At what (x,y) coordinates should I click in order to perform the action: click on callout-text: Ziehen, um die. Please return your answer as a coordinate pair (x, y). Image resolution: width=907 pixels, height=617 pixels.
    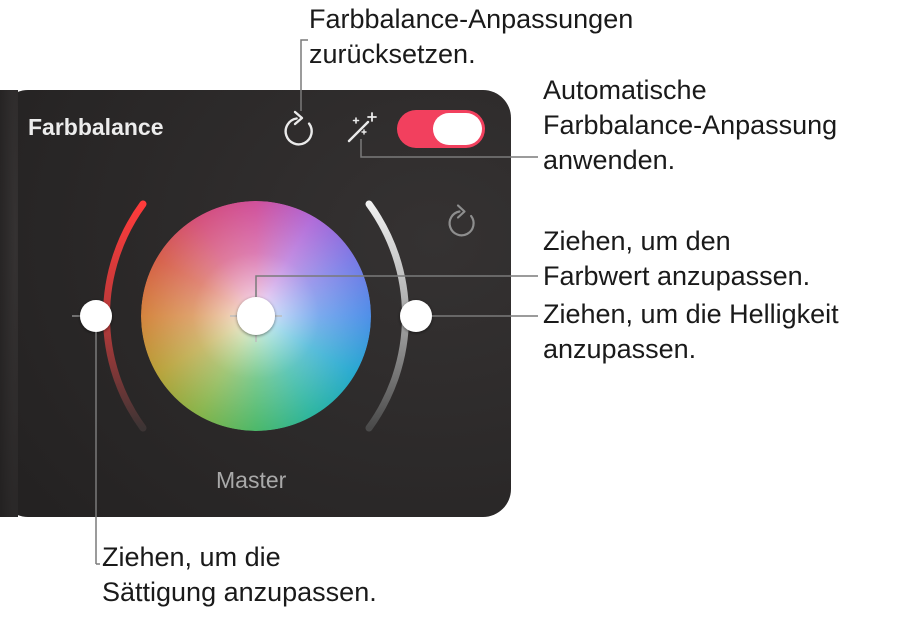
    Looking at the image, I should click on (191, 557).